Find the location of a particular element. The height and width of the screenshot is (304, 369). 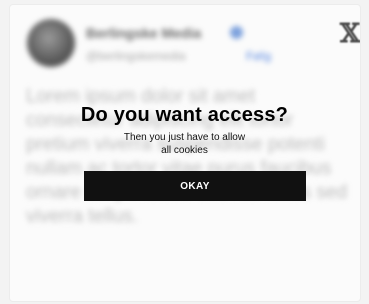

consent-subtext: Then you just have to allow all cookies is located at coordinates (184, 144).